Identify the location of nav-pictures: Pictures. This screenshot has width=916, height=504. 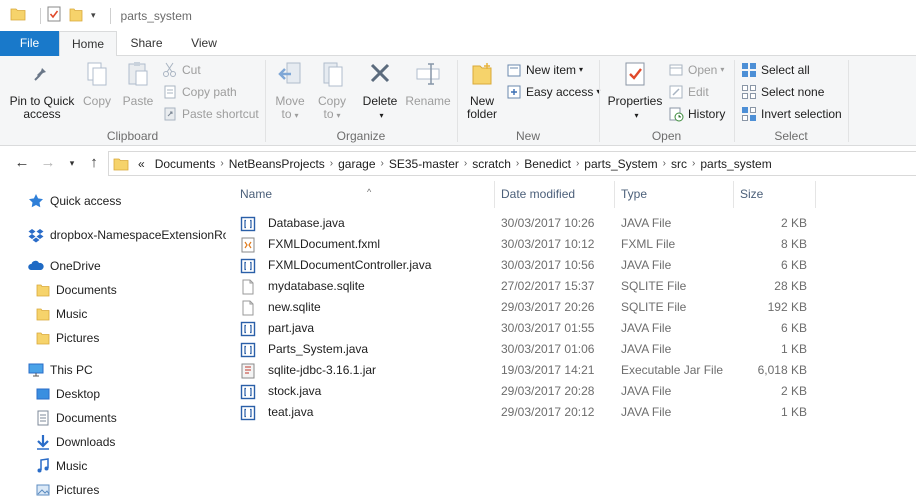
(67, 490).